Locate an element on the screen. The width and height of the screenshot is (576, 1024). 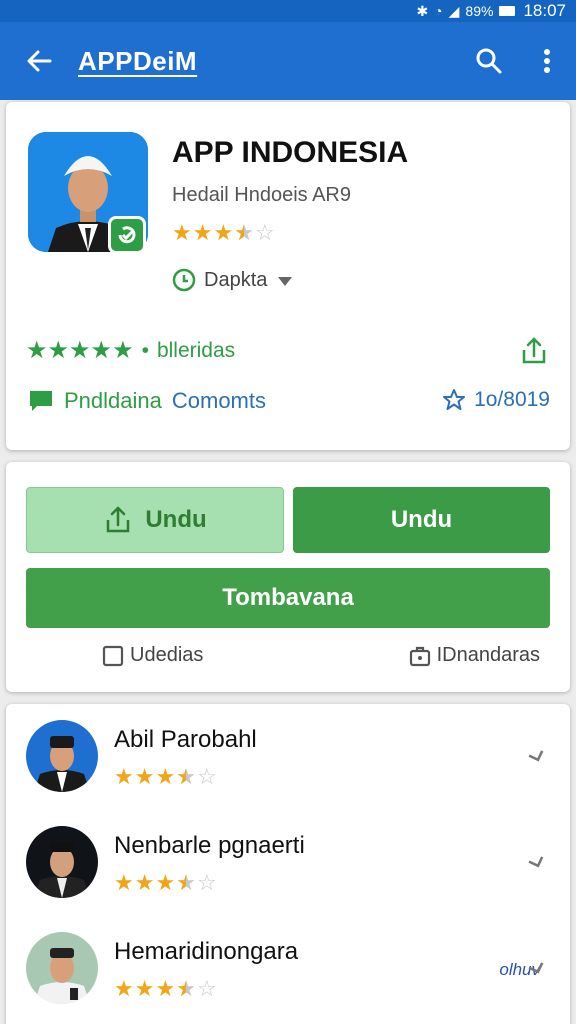
back-button is located at coordinates (39, 61).